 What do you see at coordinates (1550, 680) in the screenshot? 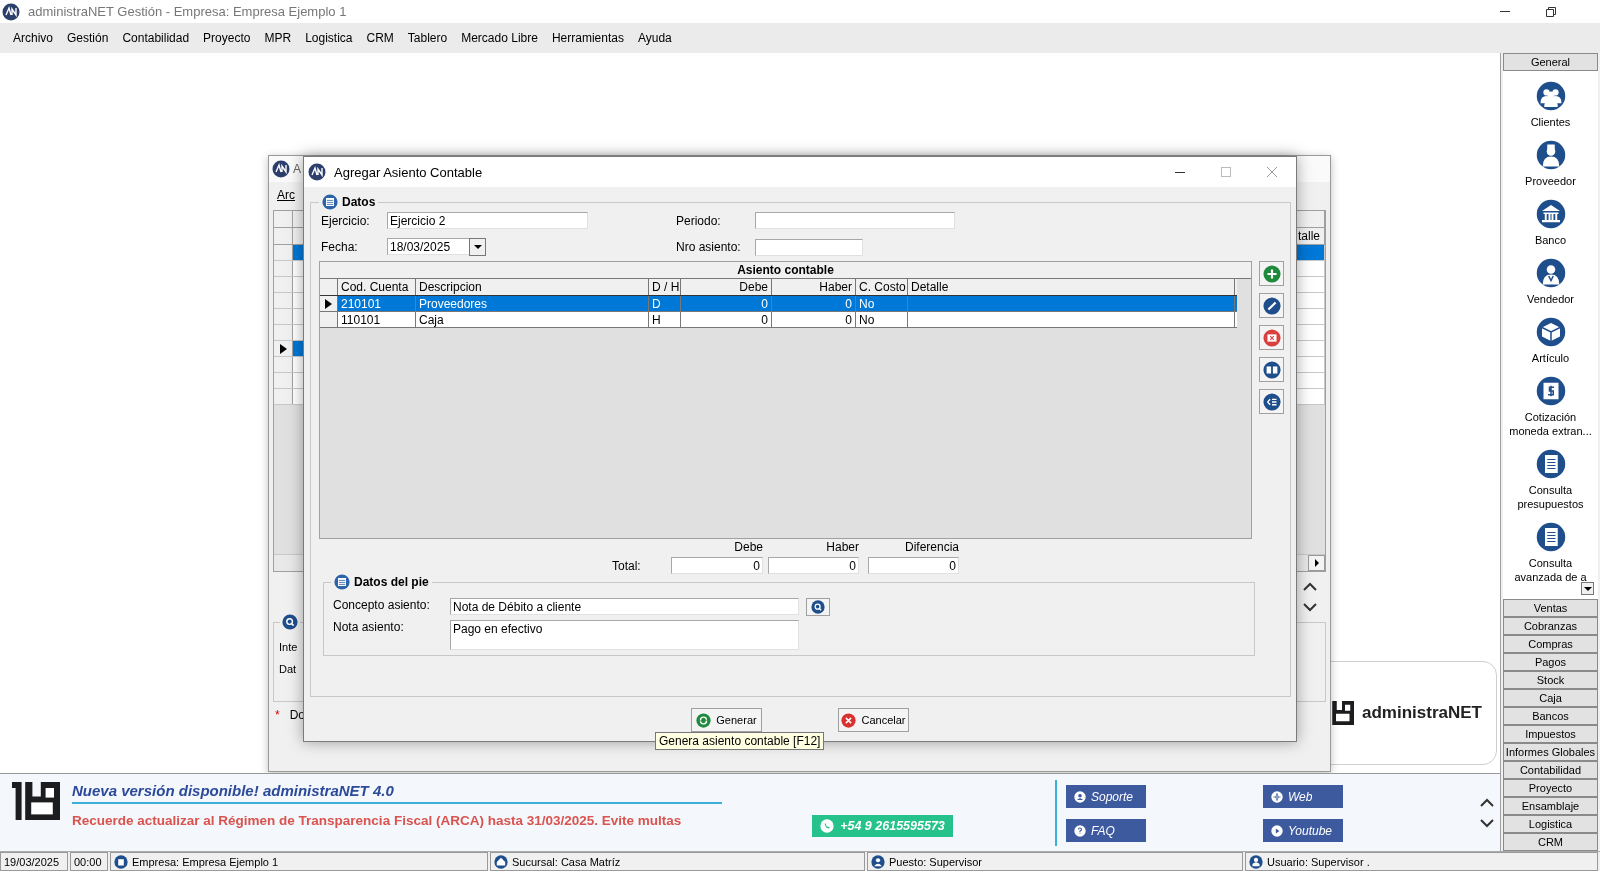
I see `sidebar-section: Stock` at bounding box center [1550, 680].